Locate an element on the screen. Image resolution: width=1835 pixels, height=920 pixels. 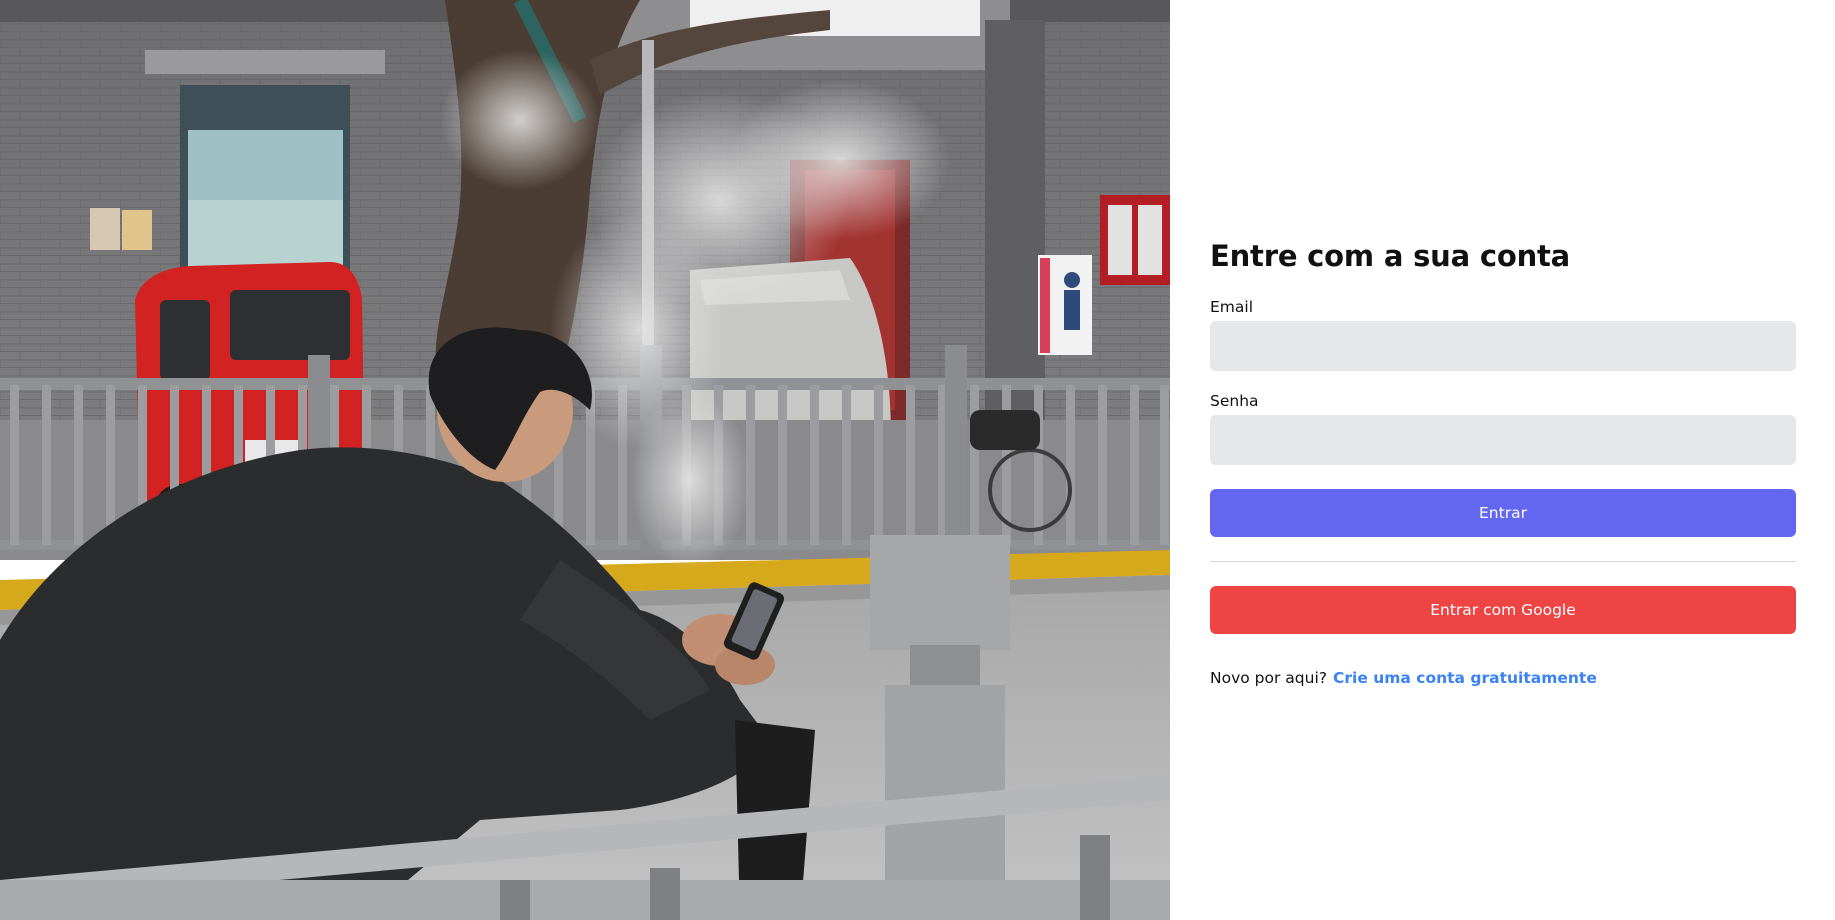
password-label: Senha is located at coordinates (1234, 401).